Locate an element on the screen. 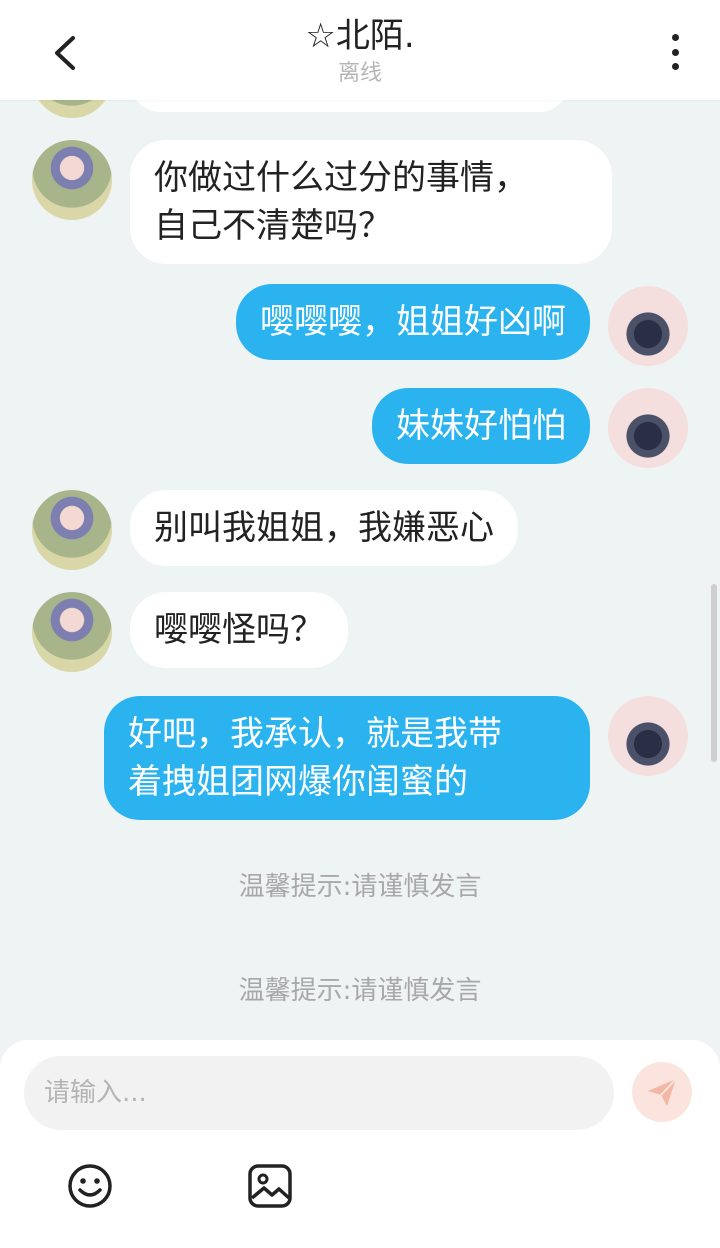 This screenshot has width=720, height=1248. message-bubble: 好吧，我承认，就是我带 着拽姐团网爆你闺蜜的 is located at coordinates (347, 758).